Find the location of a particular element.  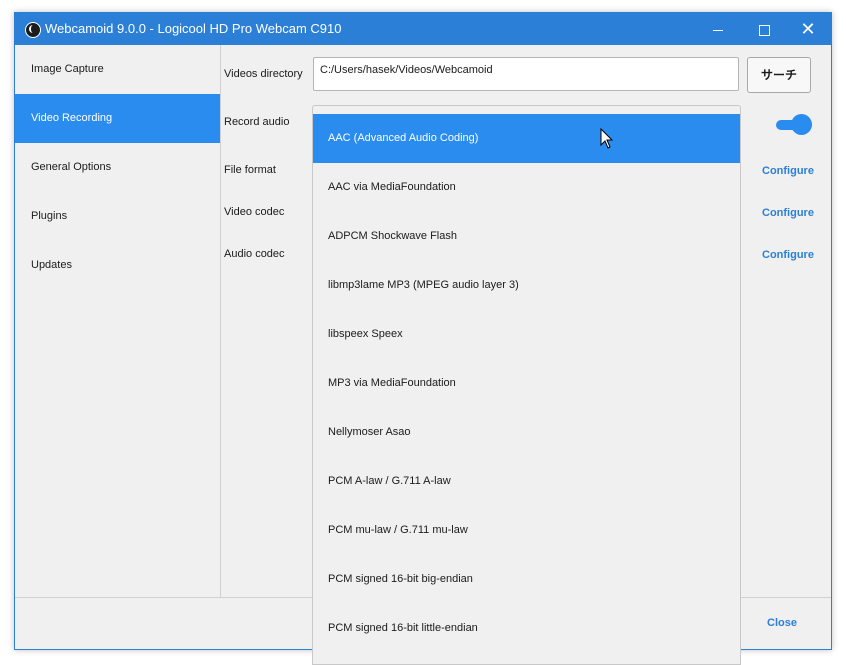

close-icon: ✕ is located at coordinates (808, 29).